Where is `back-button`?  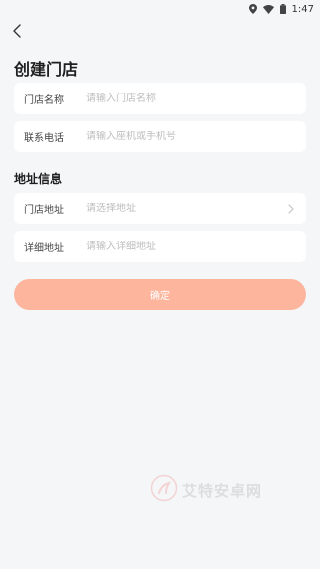
back-button is located at coordinates (17, 32).